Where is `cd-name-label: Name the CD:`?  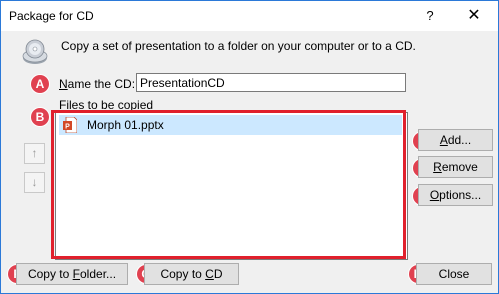 cd-name-label: Name the CD: is located at coordinates (97, 84).